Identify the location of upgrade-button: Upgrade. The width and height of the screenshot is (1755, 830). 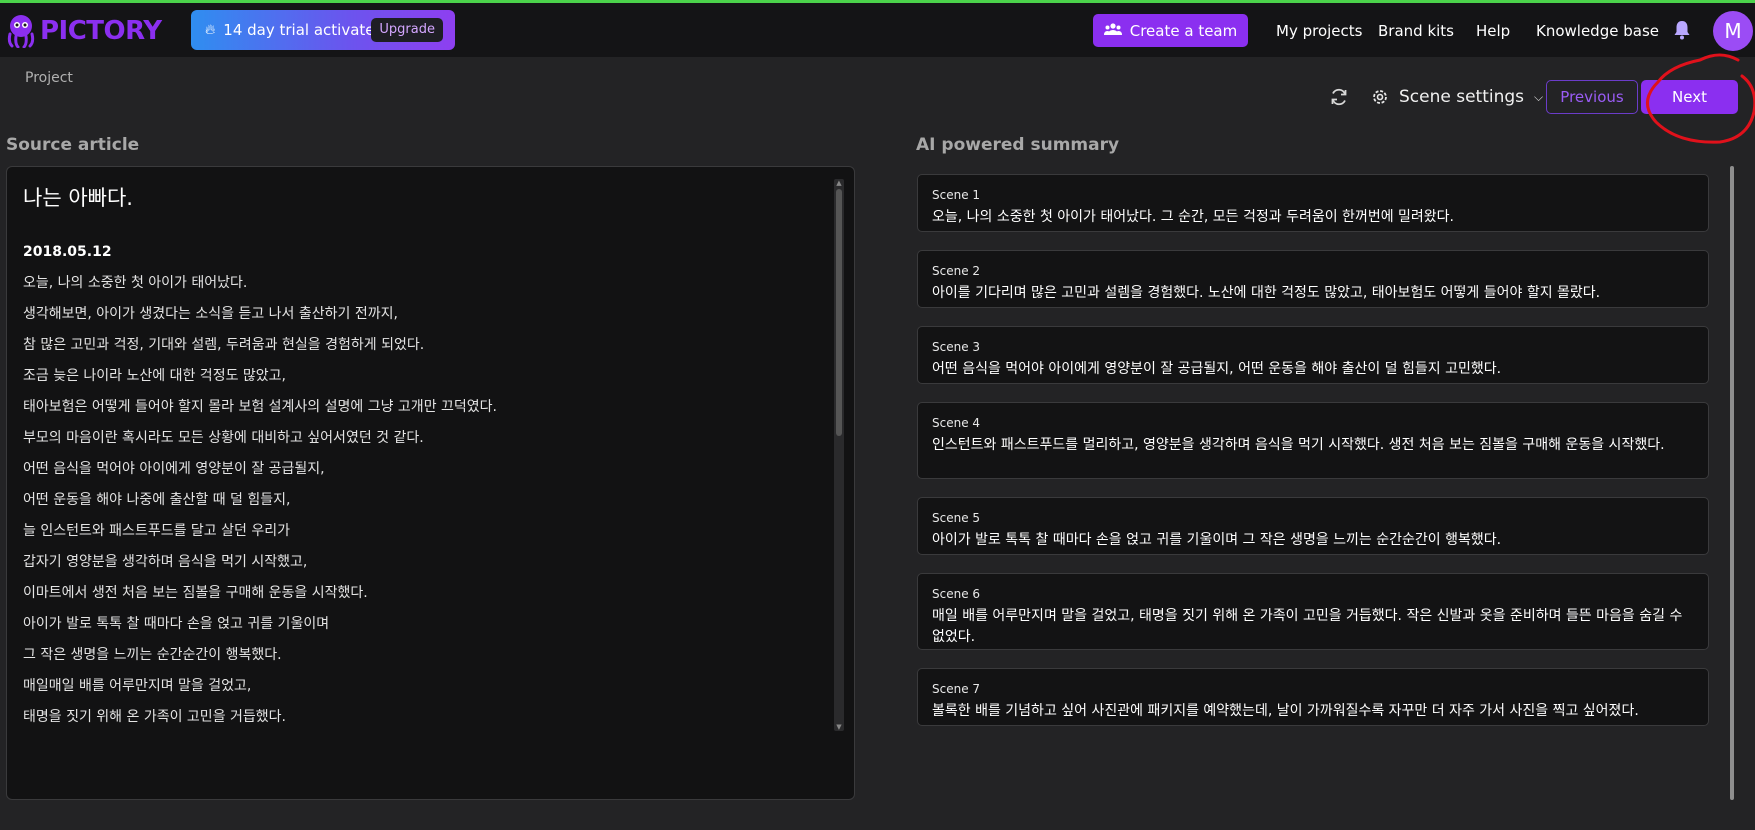
(407, 30).